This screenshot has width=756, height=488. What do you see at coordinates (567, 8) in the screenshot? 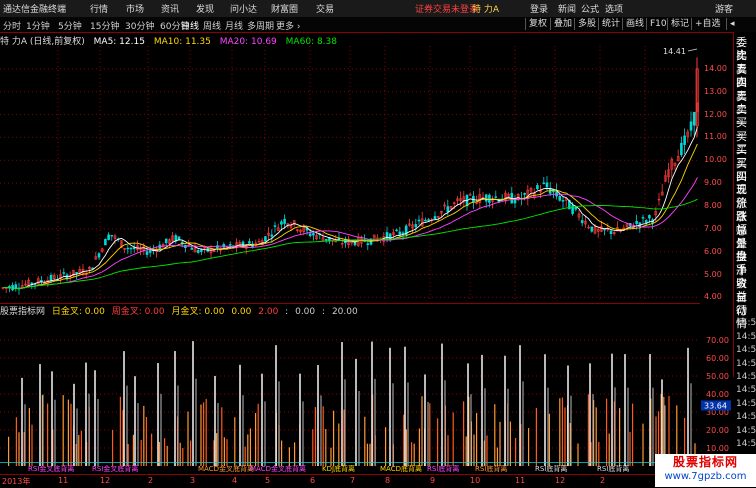
I see `menu-news-right: 新闻` at bounding box center [567, 8].